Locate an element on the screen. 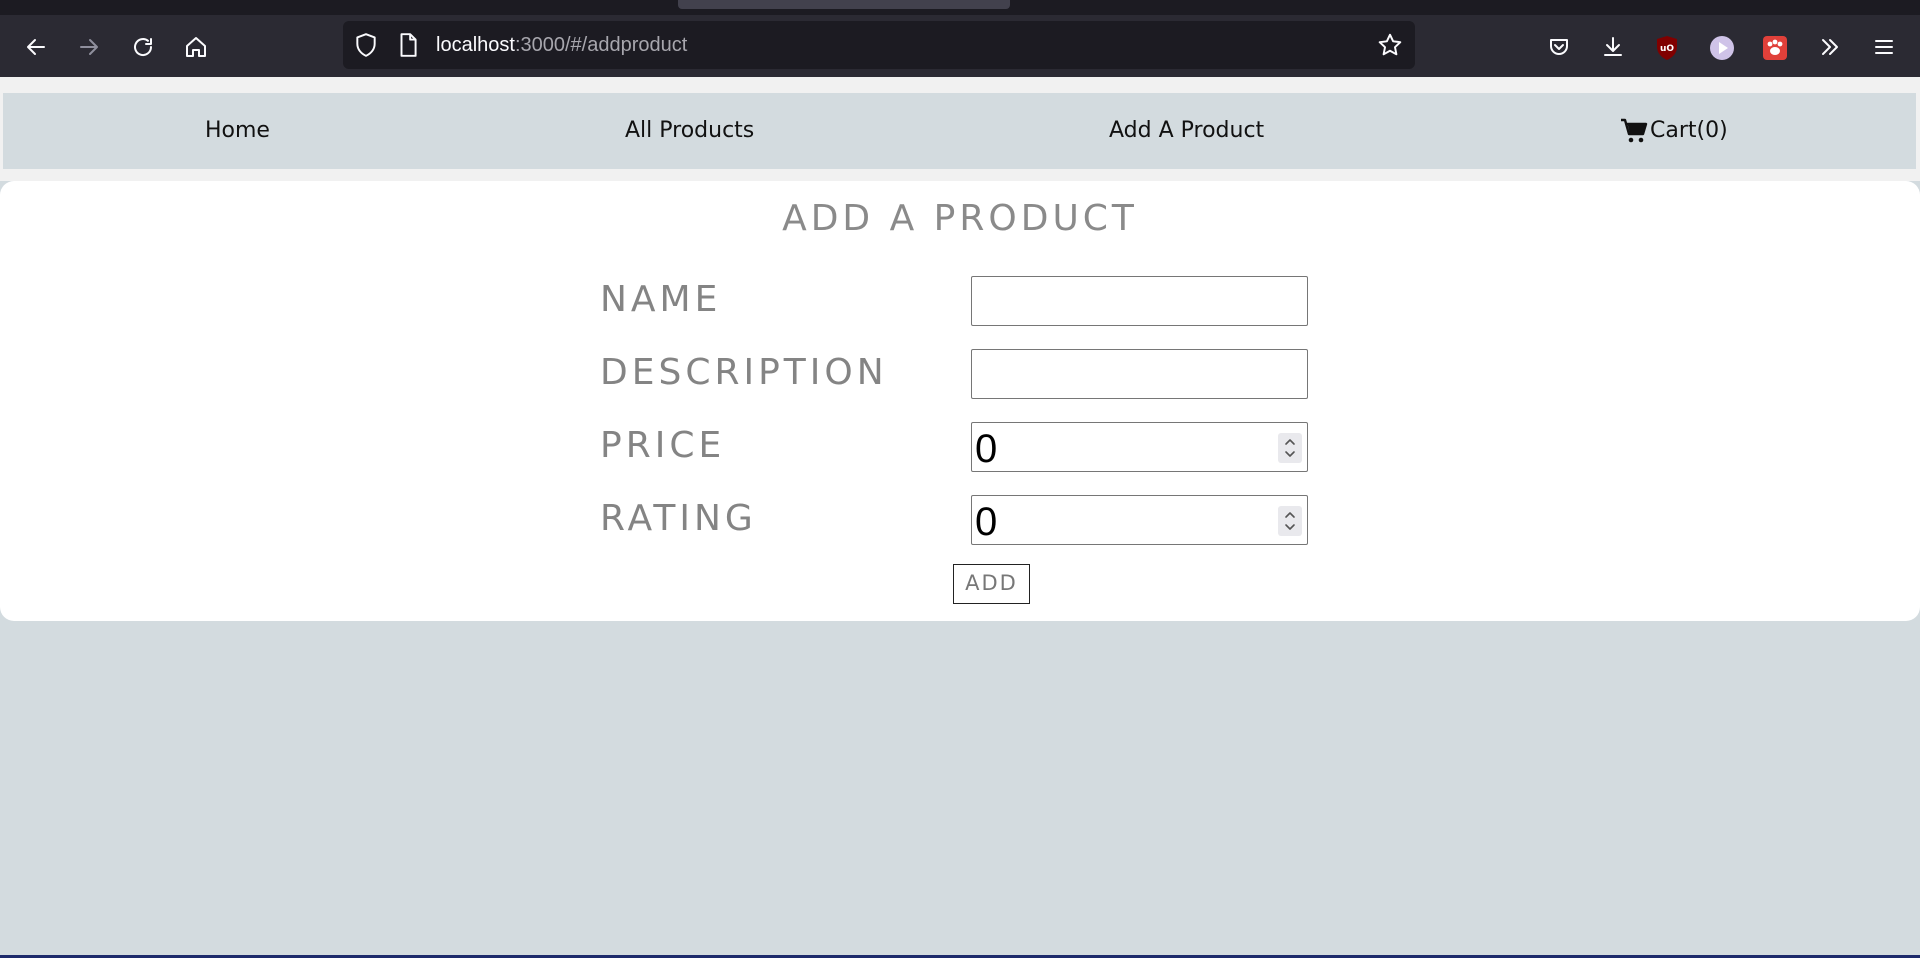 The image size is (1920, 958). app-menu-button is located at coordinates (1884, 47).